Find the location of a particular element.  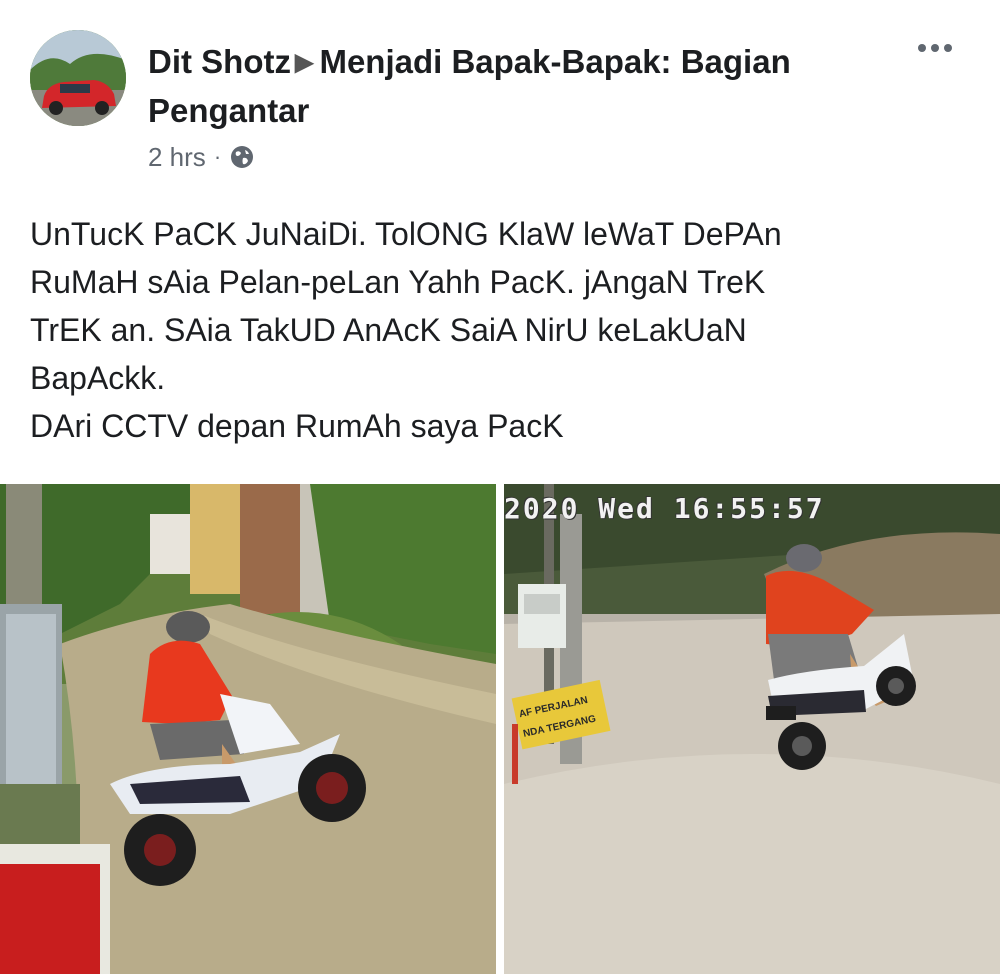

more-options-icon is located at coordinates (922, 48).